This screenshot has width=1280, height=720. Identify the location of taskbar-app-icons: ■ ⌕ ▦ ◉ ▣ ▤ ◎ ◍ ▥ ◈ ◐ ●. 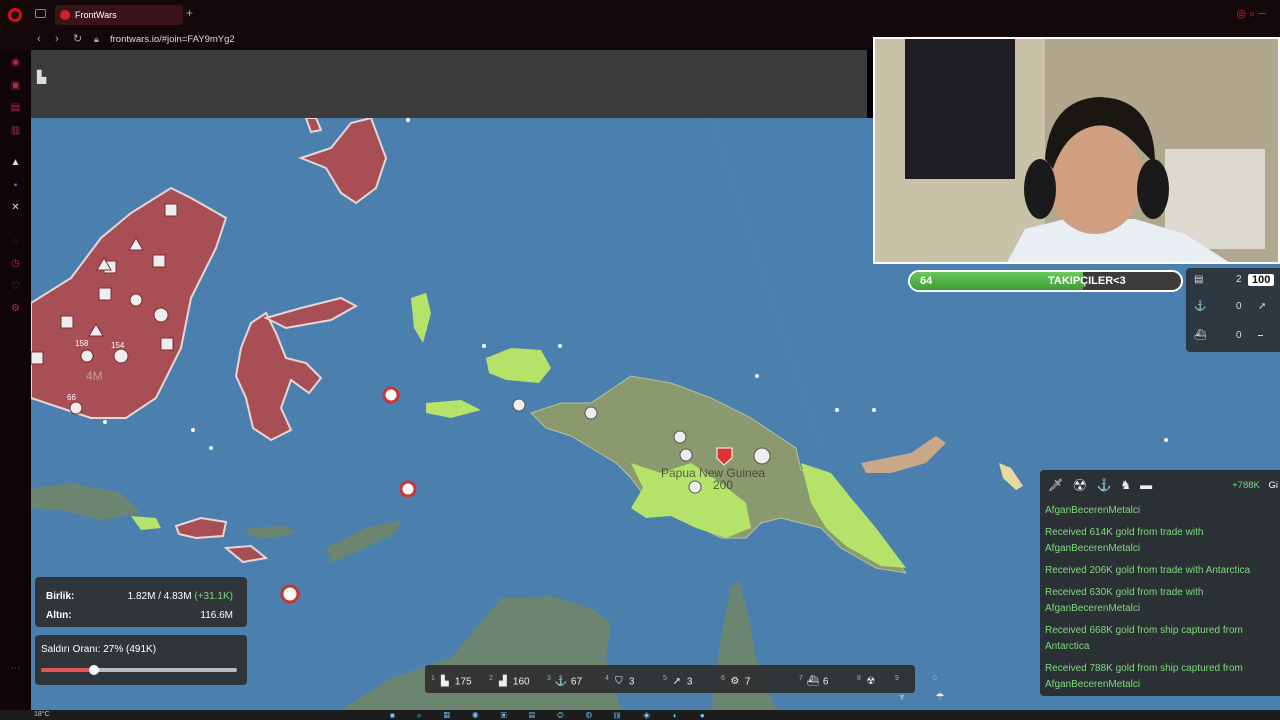
(552, 715).